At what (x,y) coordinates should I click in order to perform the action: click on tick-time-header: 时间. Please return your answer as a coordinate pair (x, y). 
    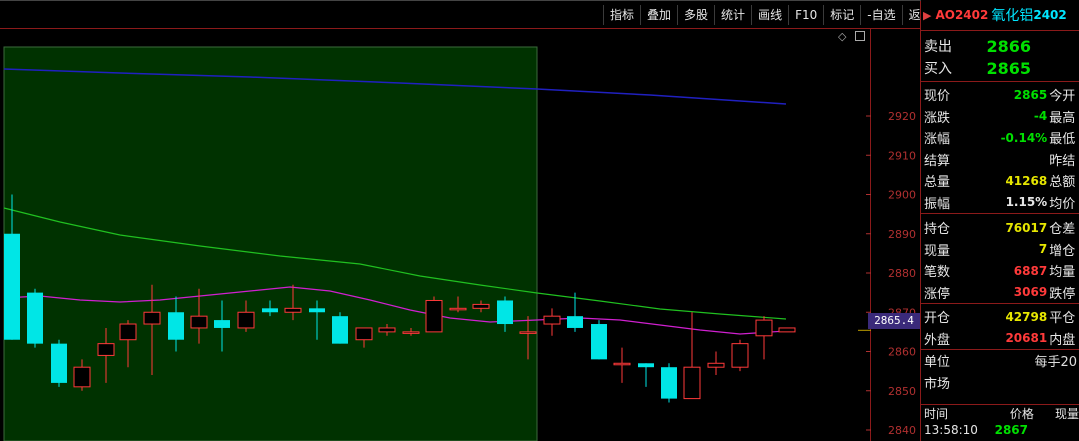
    Looking at the image, I should click on (936, 414).